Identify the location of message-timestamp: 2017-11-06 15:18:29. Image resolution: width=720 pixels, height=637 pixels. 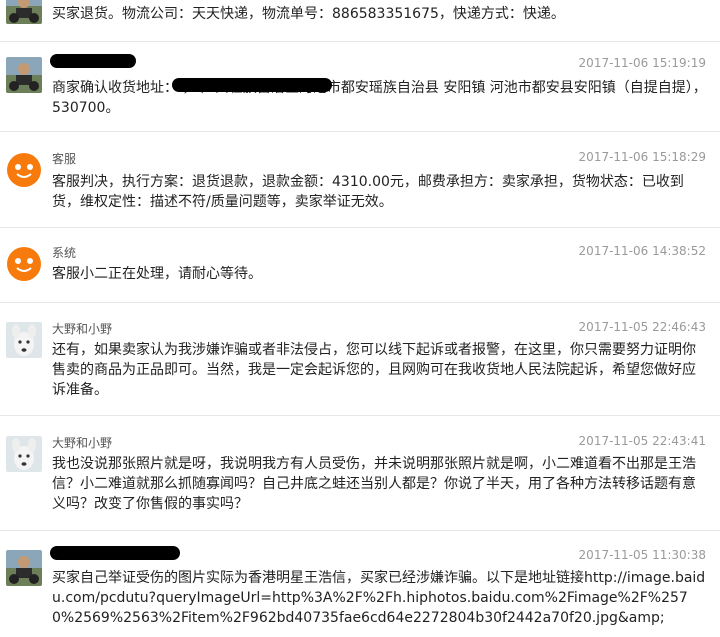
(642, 157).